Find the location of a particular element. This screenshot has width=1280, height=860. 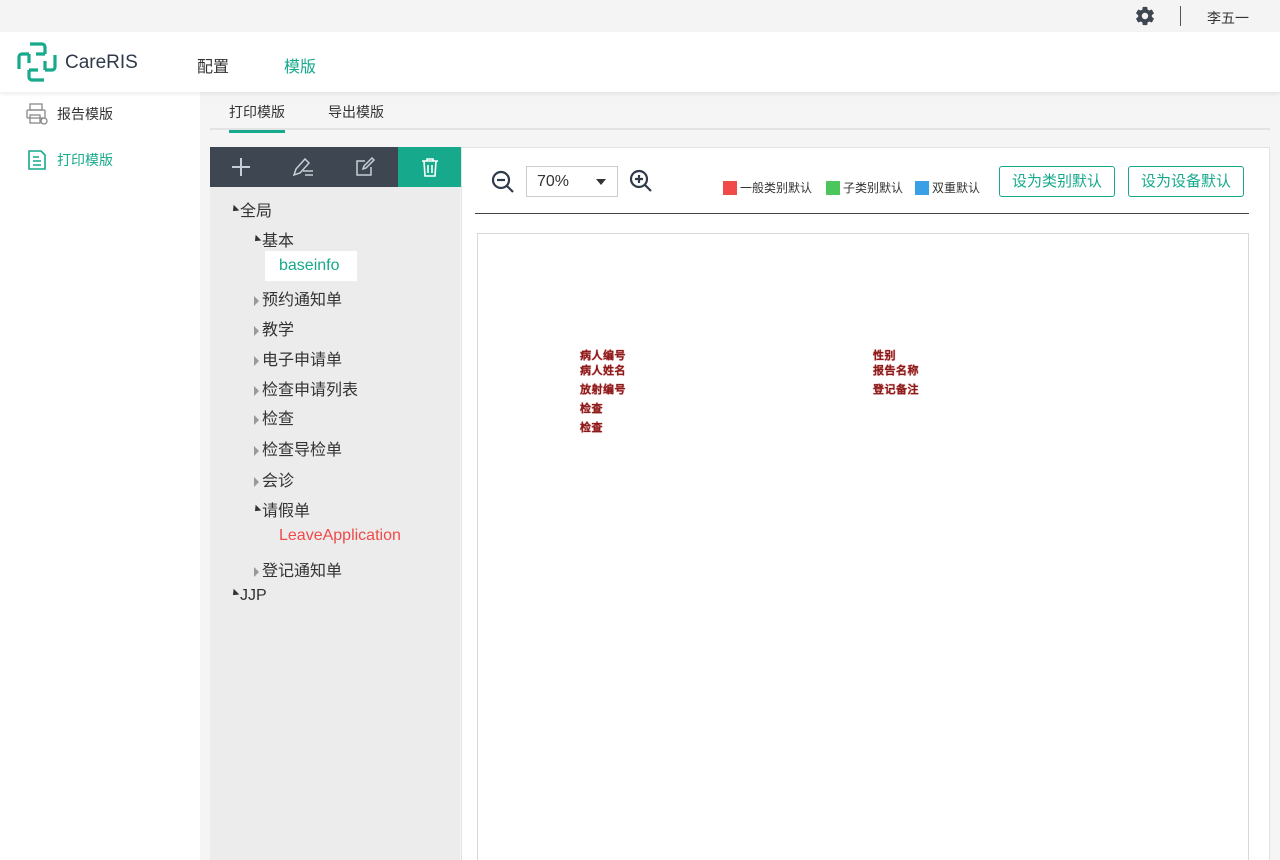

zoom-in-icon is located at coordinates (641, 181).